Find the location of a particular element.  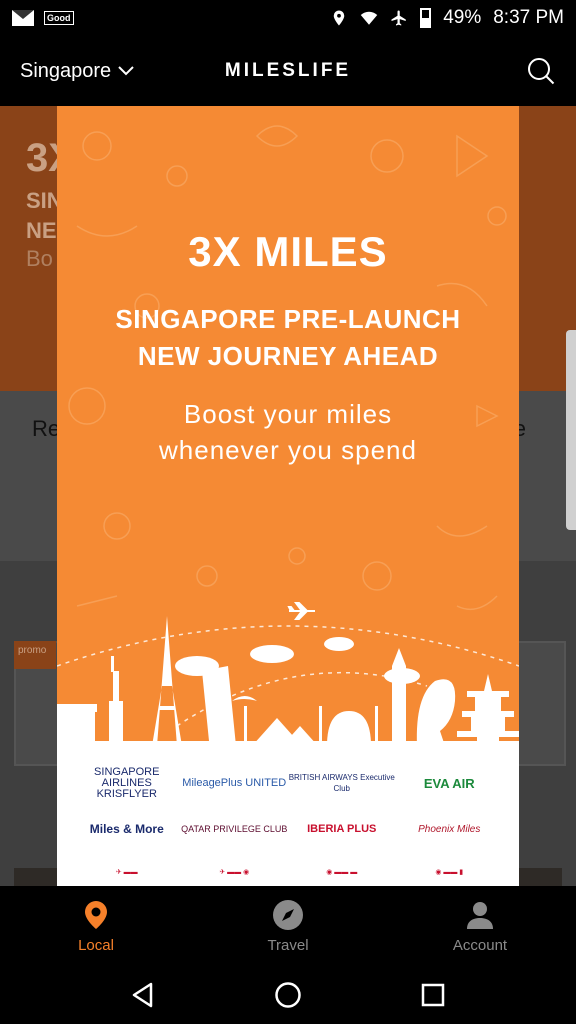

world-landmarks-skyline is located at coordinates (288, 681).